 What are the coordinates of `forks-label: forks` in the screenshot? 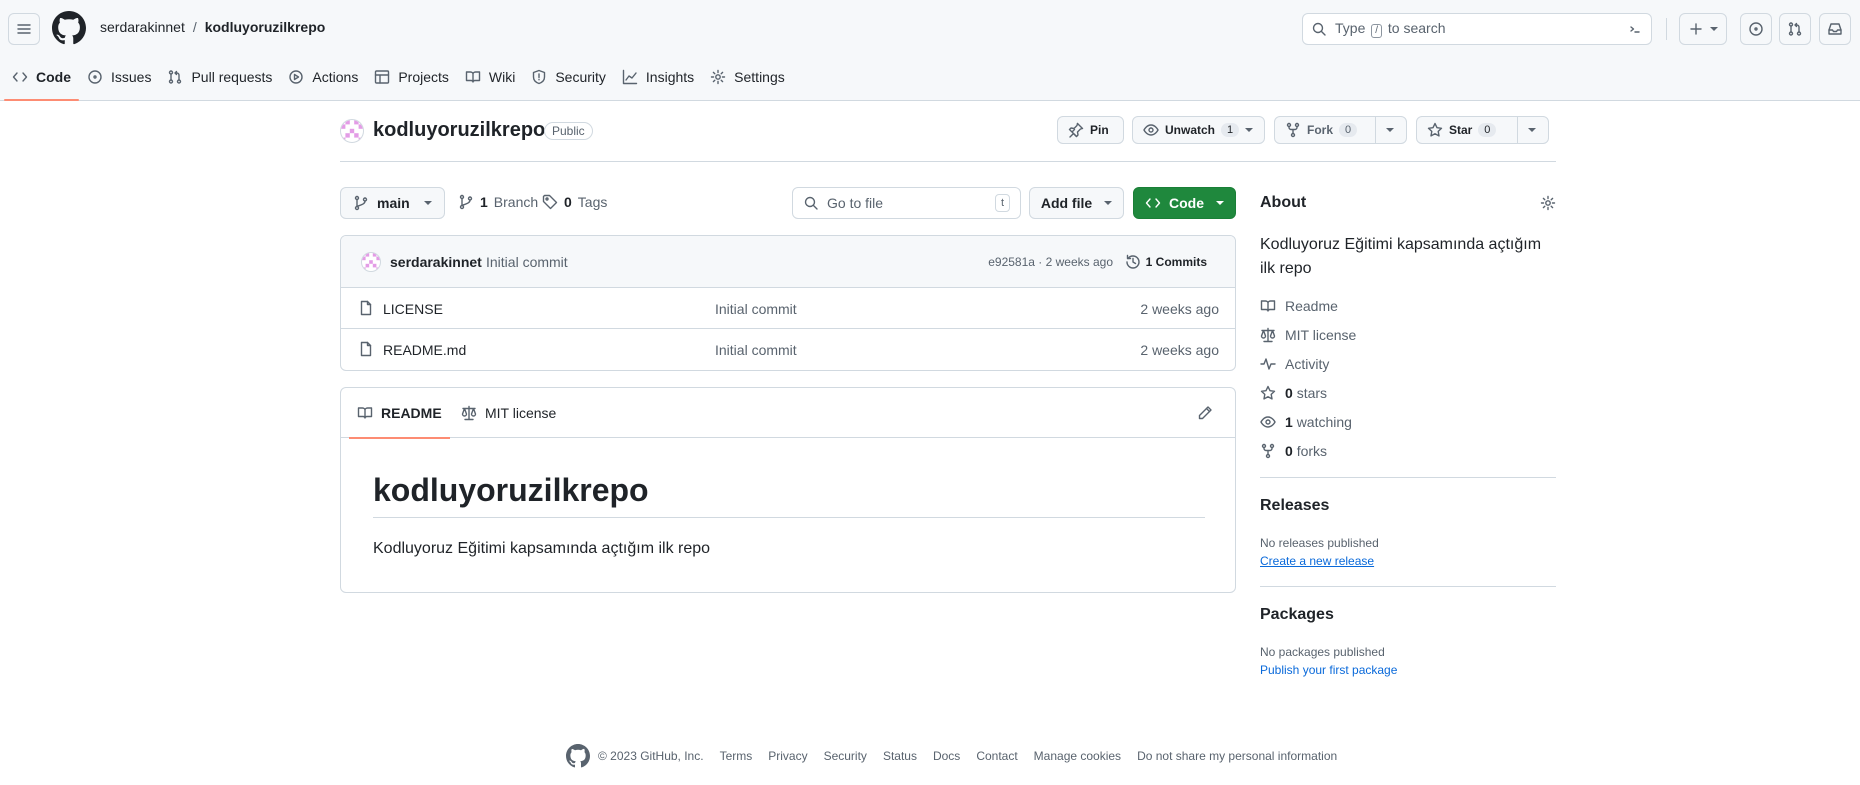 It's located at (1312, 451).